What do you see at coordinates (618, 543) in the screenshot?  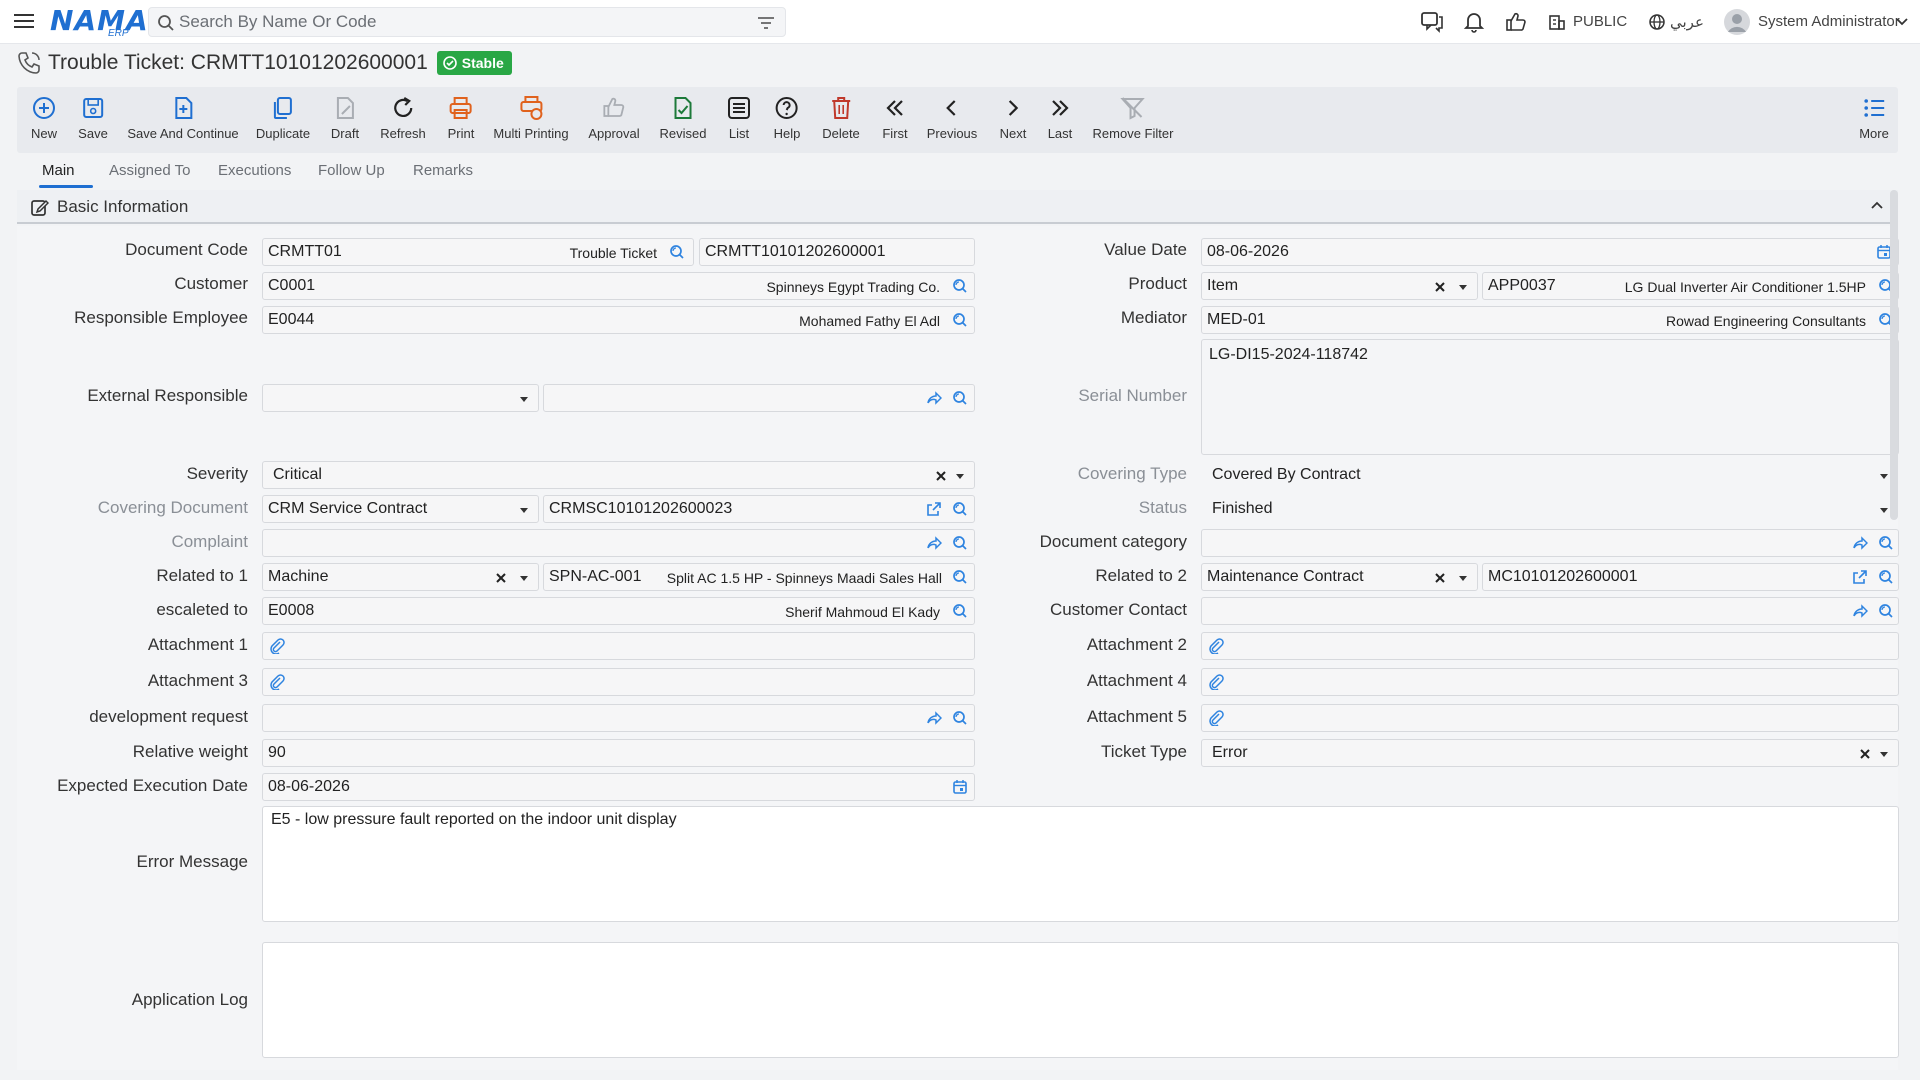 I see `complaint-field` at bounding box center [618, 543].